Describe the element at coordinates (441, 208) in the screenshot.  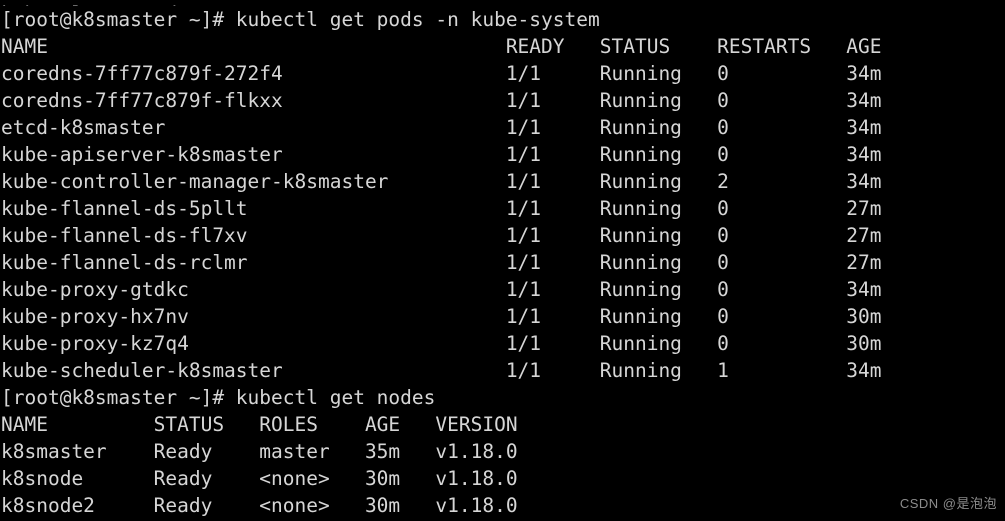
I see `table-row: kube-flannel-ds-5pllt 1/1 Running 0 27m` at that location.